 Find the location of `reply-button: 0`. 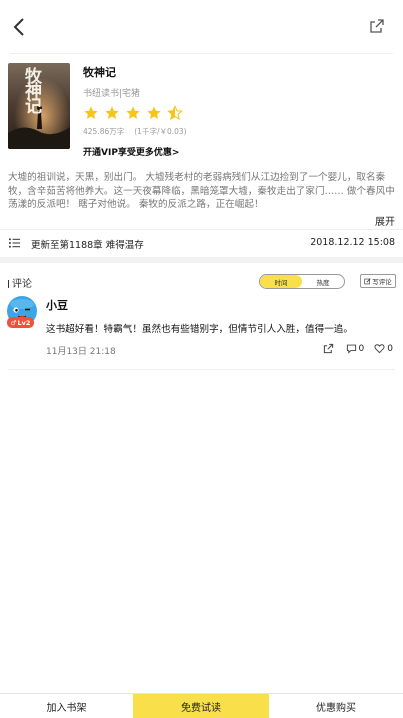

reply-button: 0 is located at coordinates (355, 348).